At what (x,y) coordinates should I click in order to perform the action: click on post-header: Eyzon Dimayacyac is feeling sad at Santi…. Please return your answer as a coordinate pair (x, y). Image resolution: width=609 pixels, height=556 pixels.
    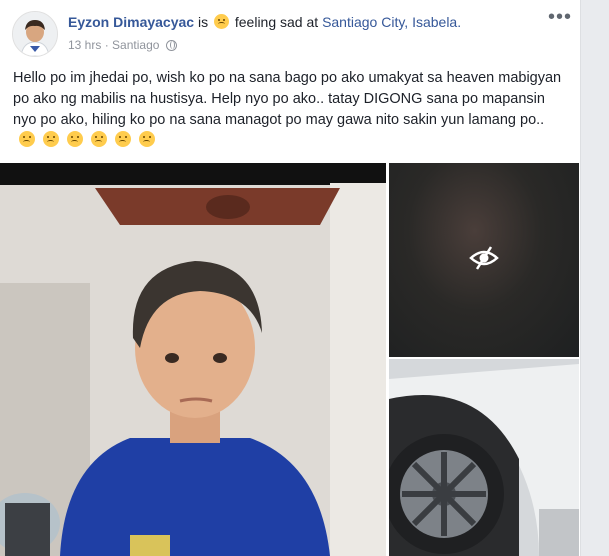
    Looking at the image, I should click on (264, 22).